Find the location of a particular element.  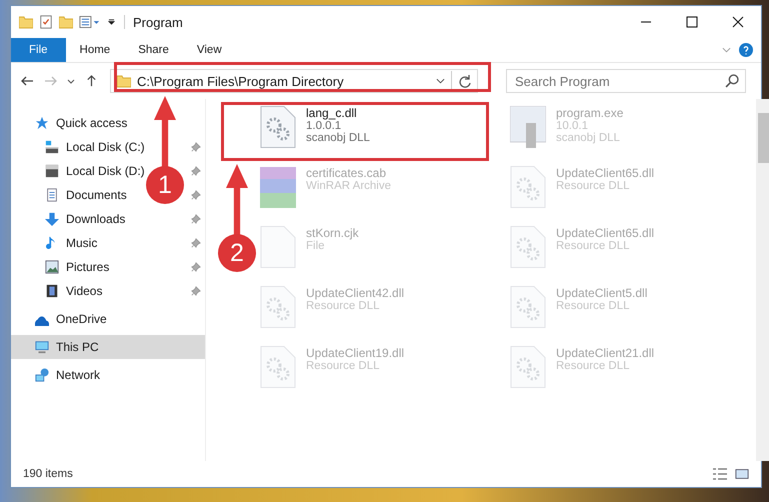

document-icon is located at coordinates (52, 195).